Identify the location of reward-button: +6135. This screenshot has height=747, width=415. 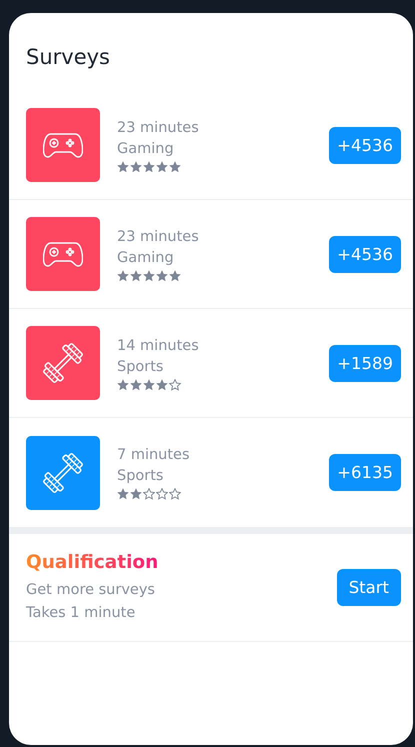
(365, 472).